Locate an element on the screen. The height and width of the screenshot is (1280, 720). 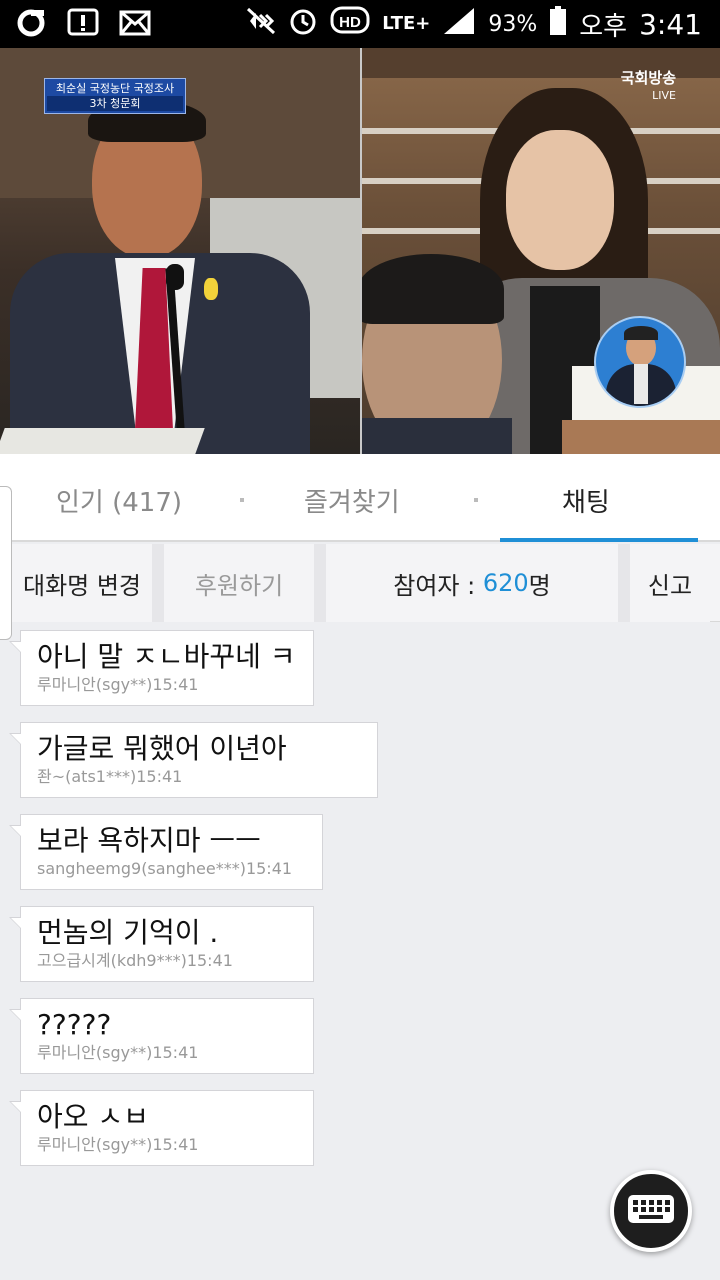
broadcast-caption: 최순실 국정농단 국정조사 3차 청문회 is located at coordinates (115, 96).